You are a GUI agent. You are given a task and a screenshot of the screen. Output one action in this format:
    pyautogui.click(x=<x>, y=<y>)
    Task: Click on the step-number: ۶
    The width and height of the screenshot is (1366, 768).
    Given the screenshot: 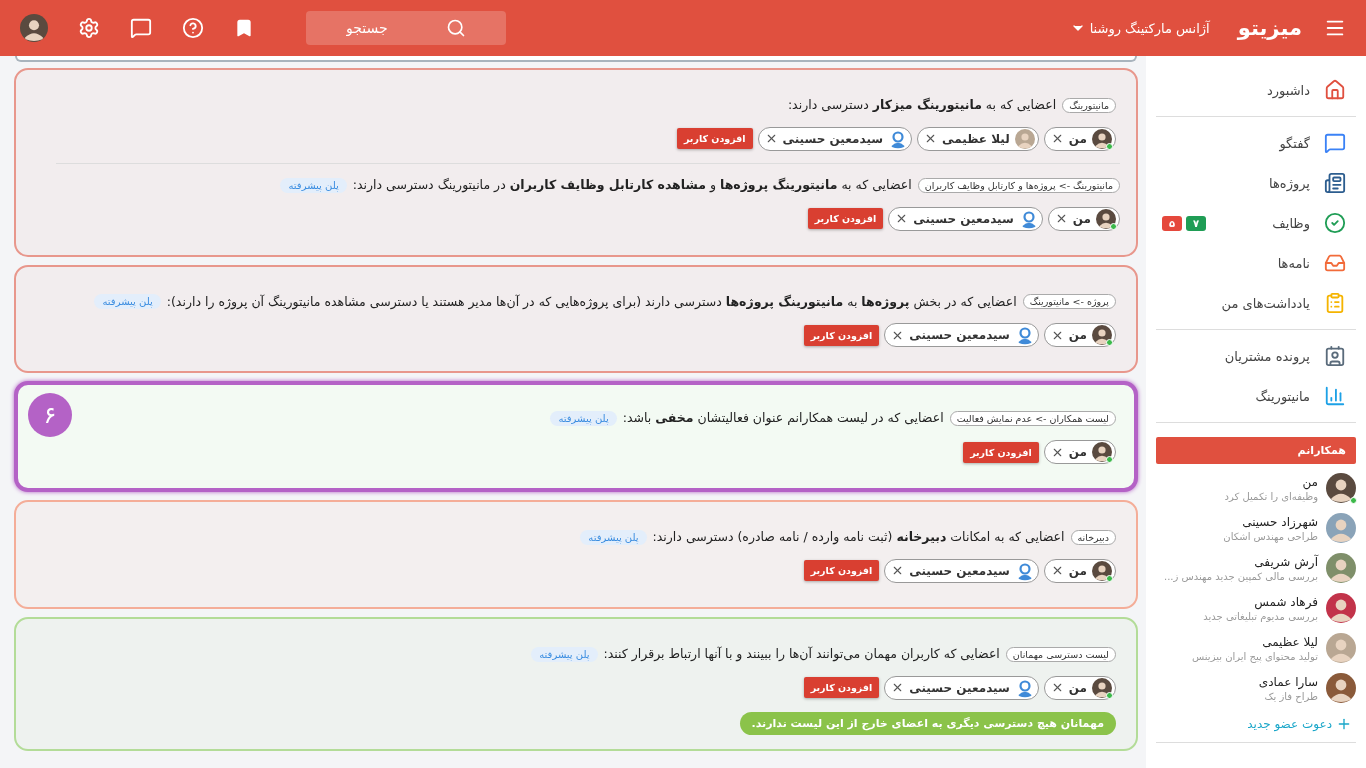 What is the action you would take?
    pyautogui.click(x=50, y=415)
    